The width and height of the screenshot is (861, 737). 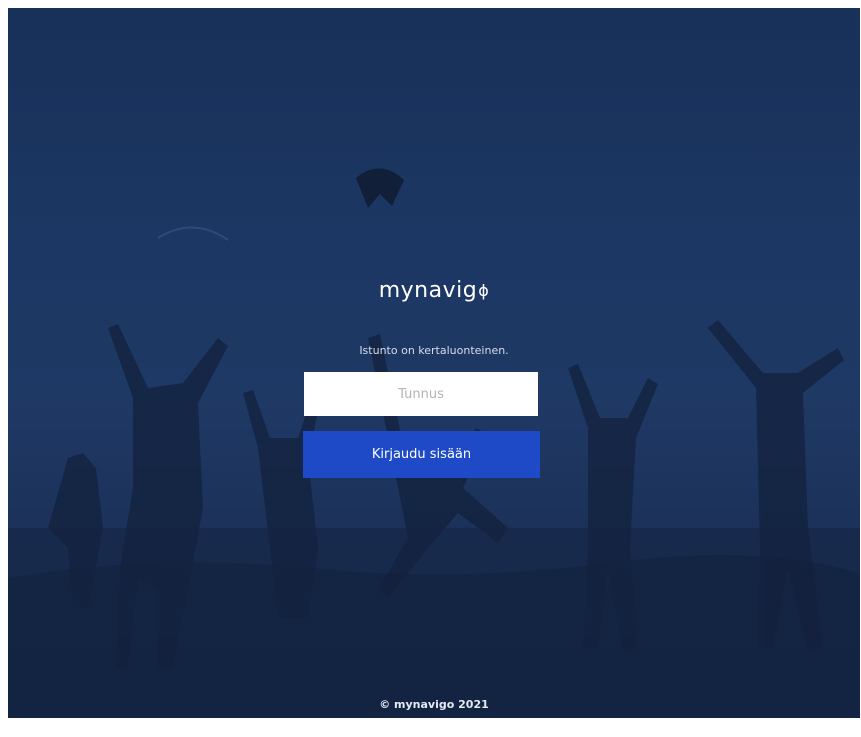 What do you see at coordinates (484, 290) in the screenshot?
I see `brand-mark-icon: ϕ` at bounding box center [484, 290].